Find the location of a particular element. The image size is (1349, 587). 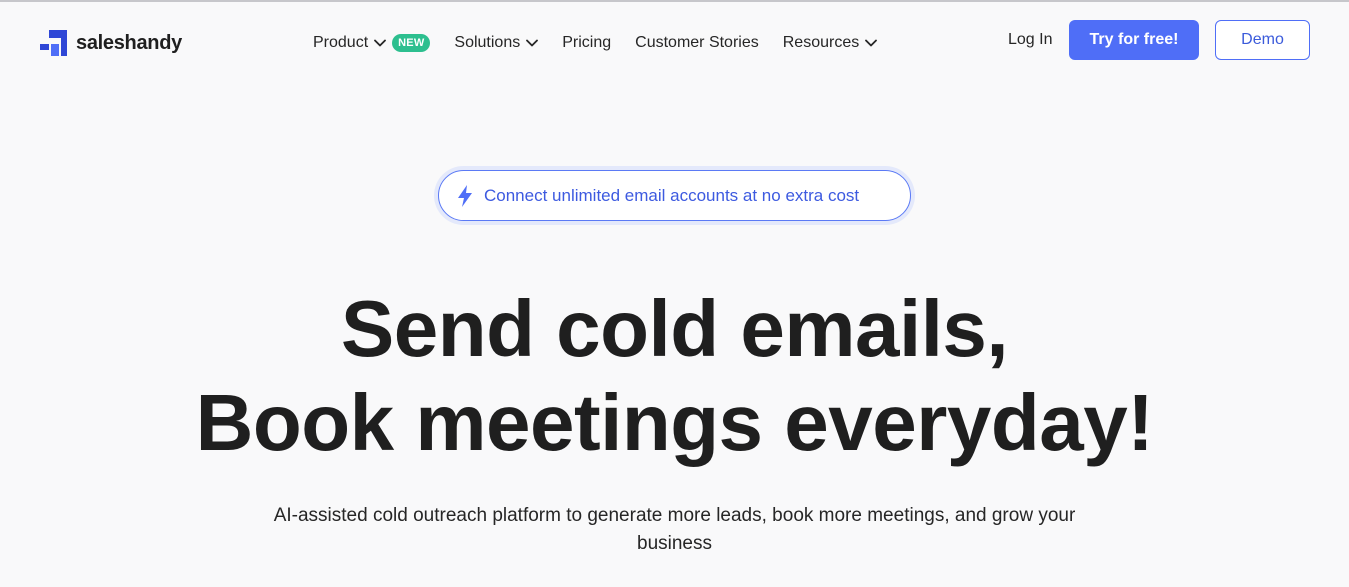

login-link: Log In is located at coordinates (1030, 40).